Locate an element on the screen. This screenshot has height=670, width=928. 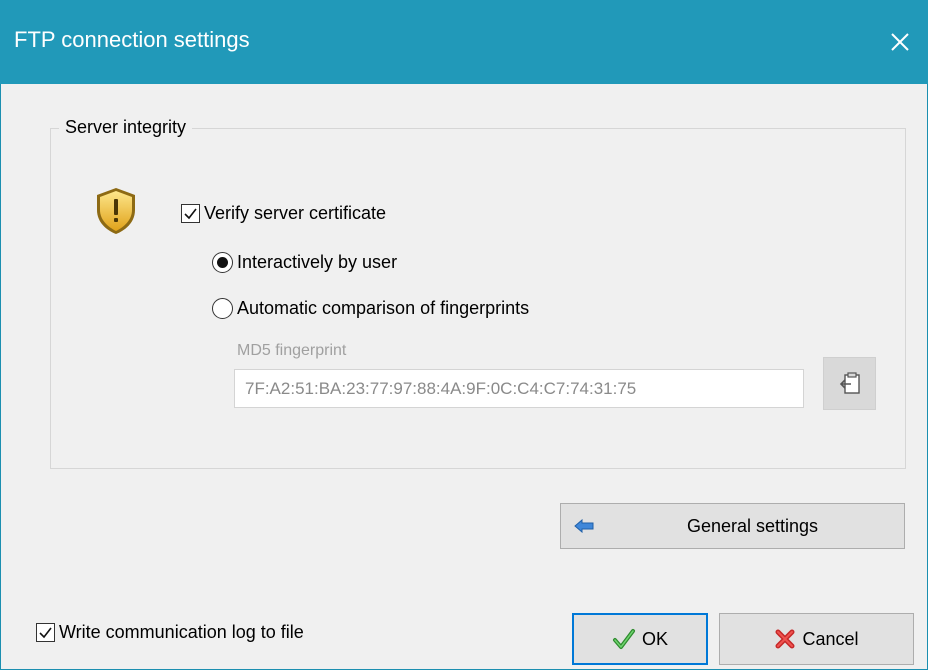
md5-label: MD5 fingerprint is located at coordinates (292, 350).